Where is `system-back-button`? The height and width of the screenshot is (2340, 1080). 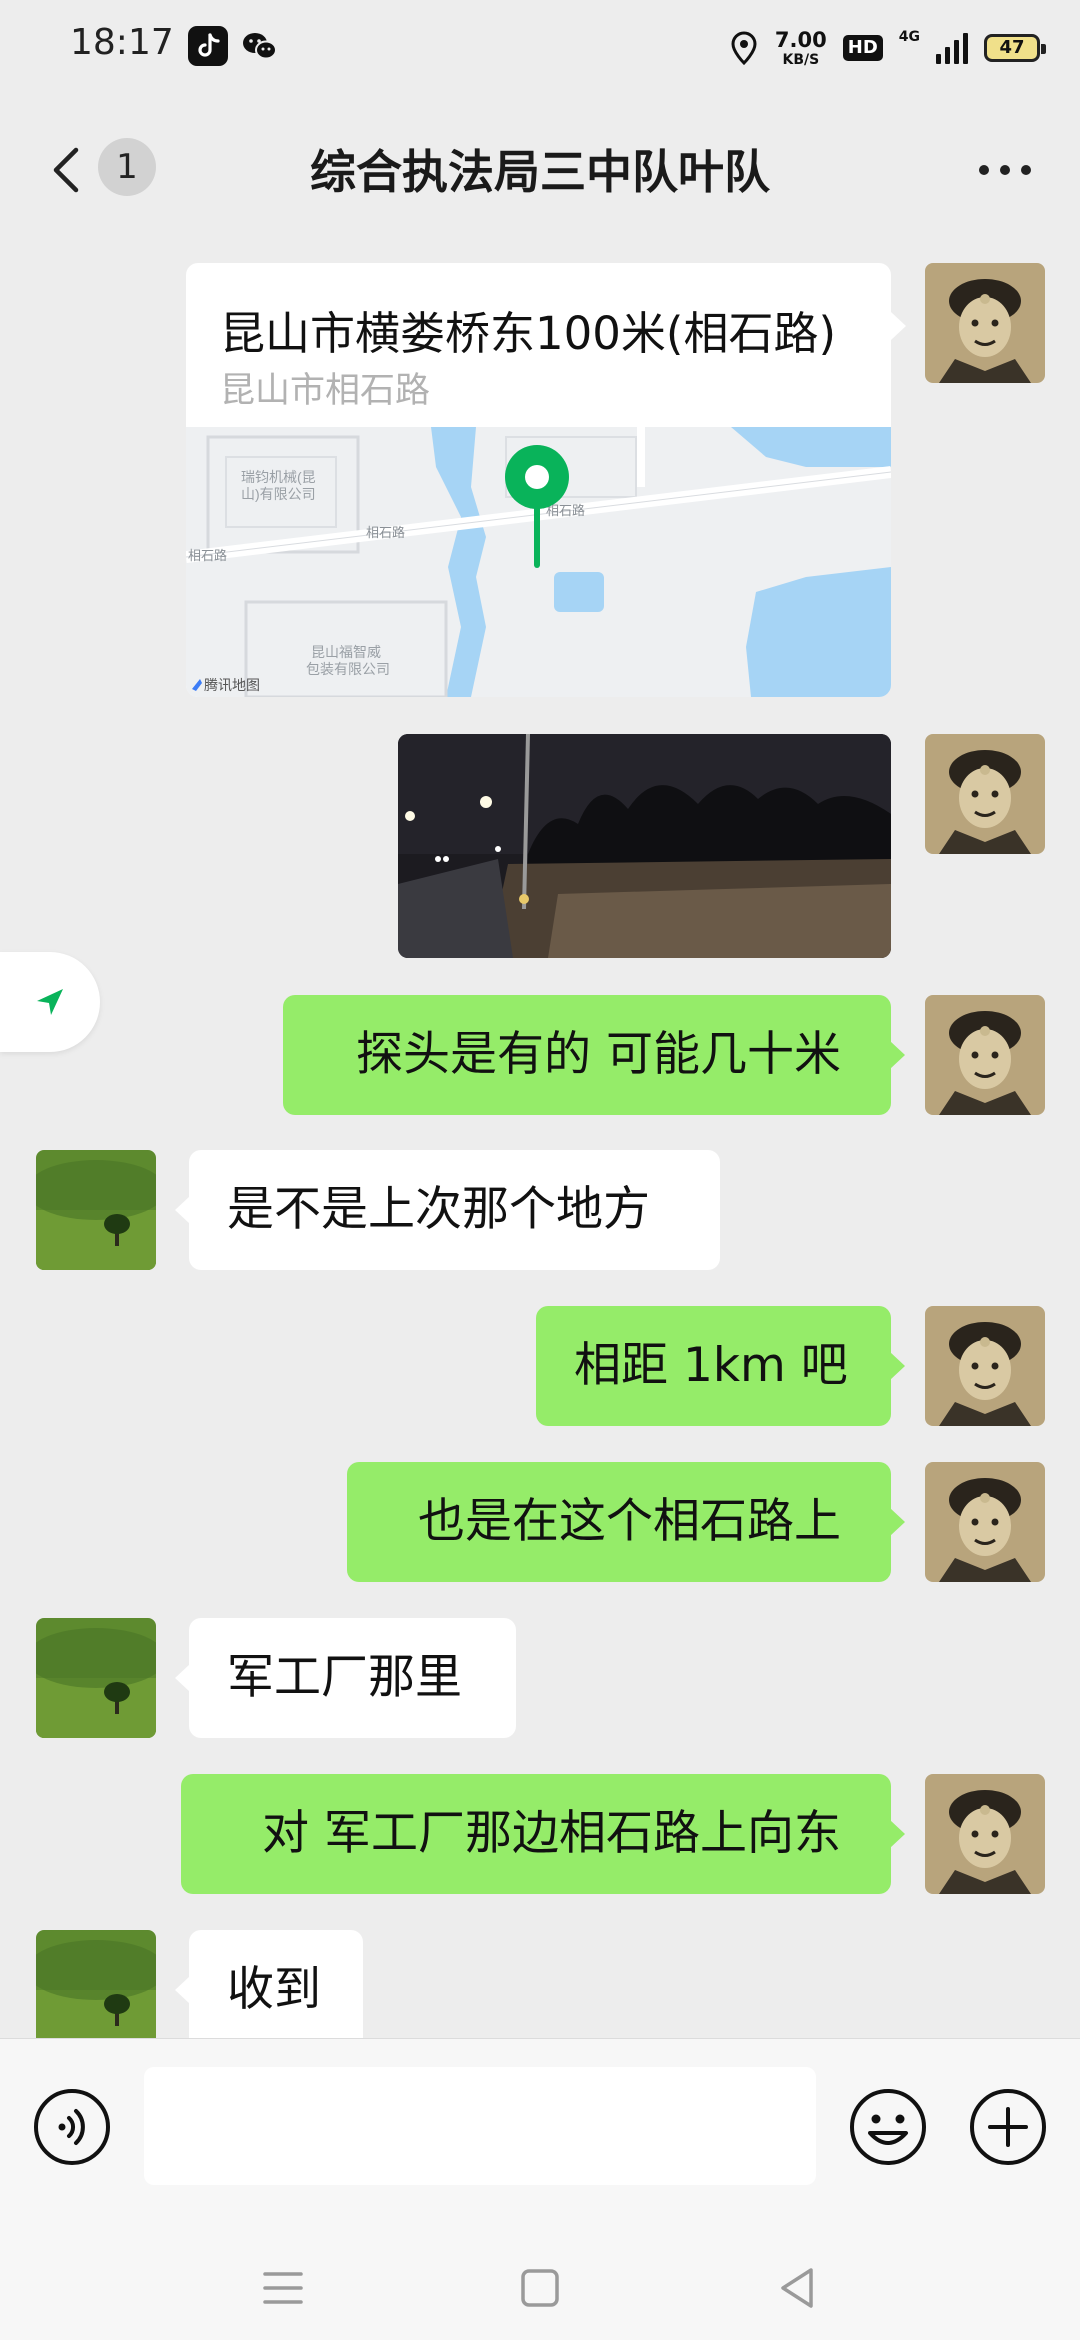 system-back-button is located at coordinates (799, 2288).